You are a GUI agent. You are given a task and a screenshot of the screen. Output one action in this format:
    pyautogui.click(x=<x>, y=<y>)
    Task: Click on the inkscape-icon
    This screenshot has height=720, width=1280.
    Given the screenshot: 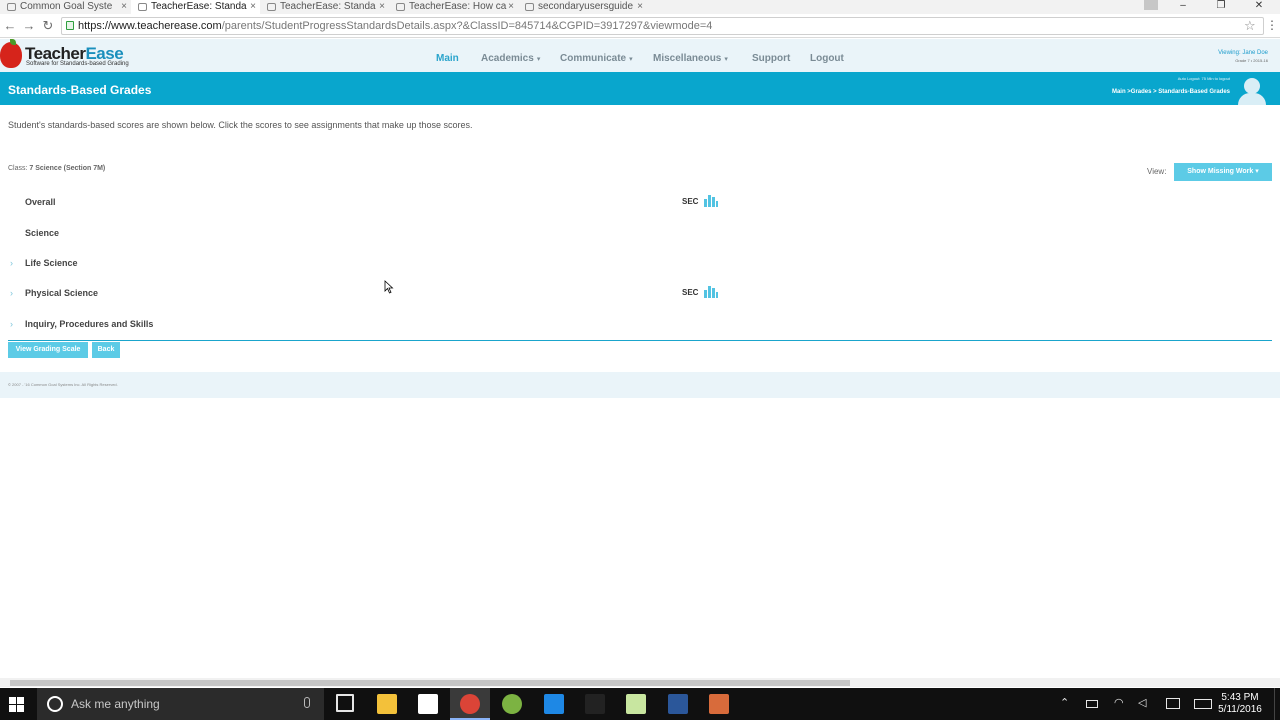 What is the action you would take?
    pyautogui.click(x=595, y=704)
    